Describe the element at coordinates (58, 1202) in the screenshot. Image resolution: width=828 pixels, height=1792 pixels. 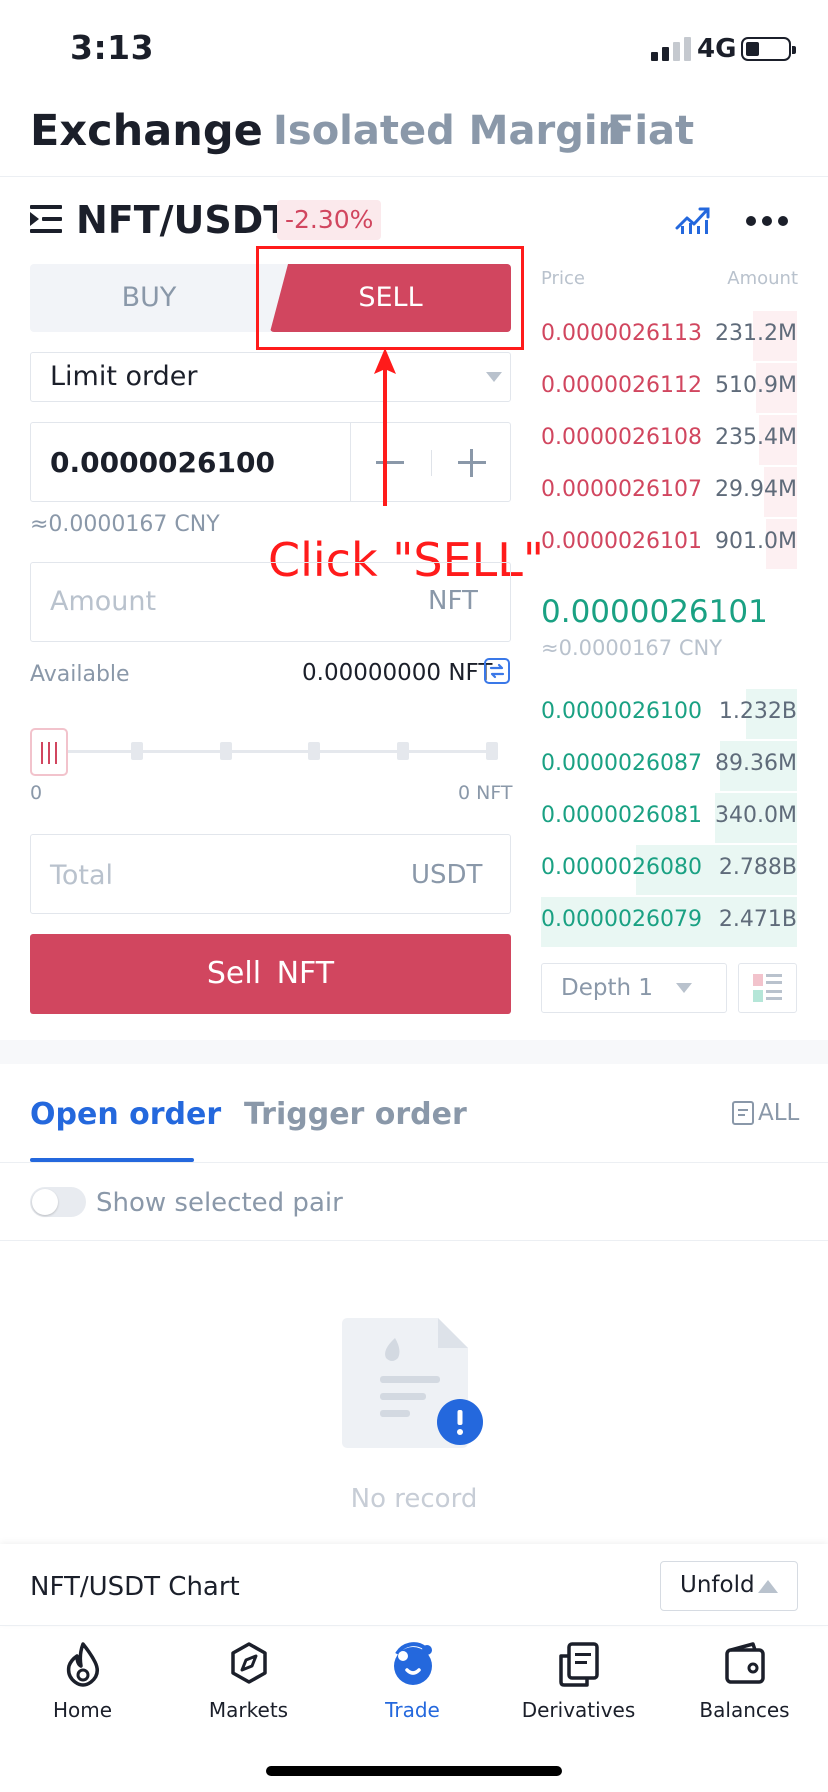
I see `show-selected-pair-toggle` at that location.